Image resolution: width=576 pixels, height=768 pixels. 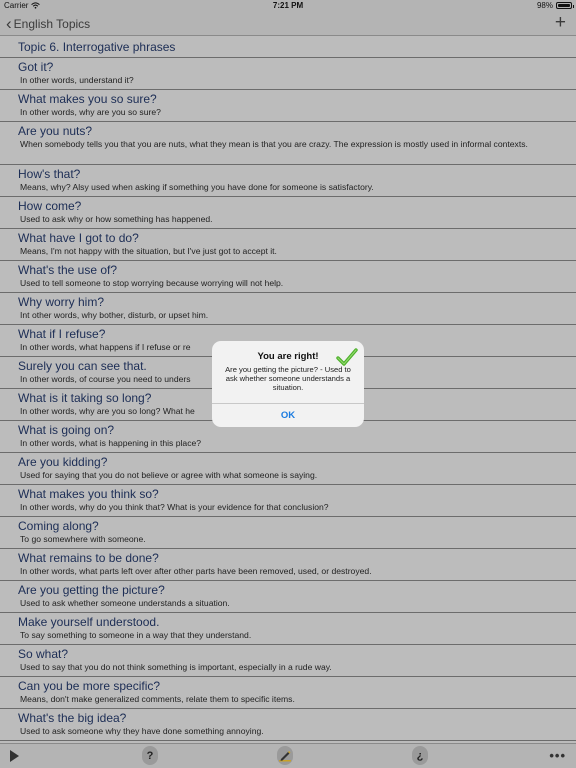 What do you see at coordinates (83, 539) in the screenshot?
I see `phrase-description: To go somewhere with someone.` at bounding box center [83, 539].